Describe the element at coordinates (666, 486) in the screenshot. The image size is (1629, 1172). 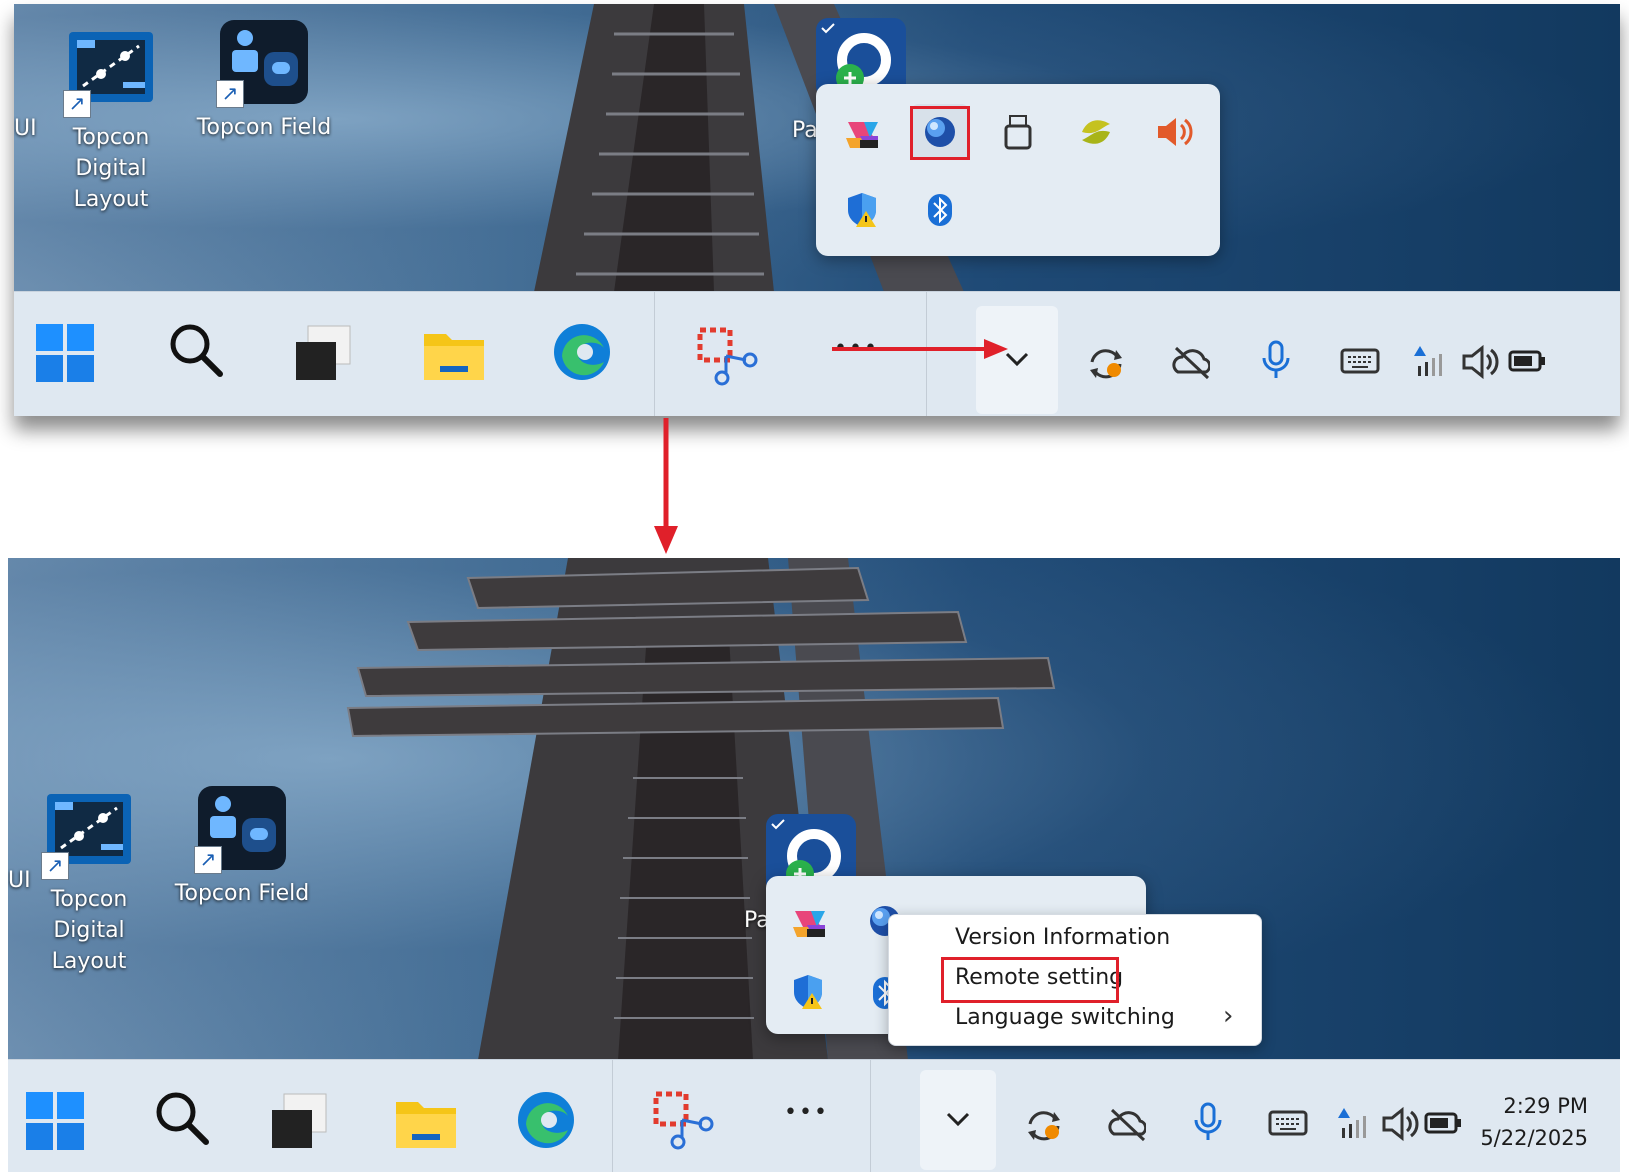
I see `annotation-arrow-down` at that location.